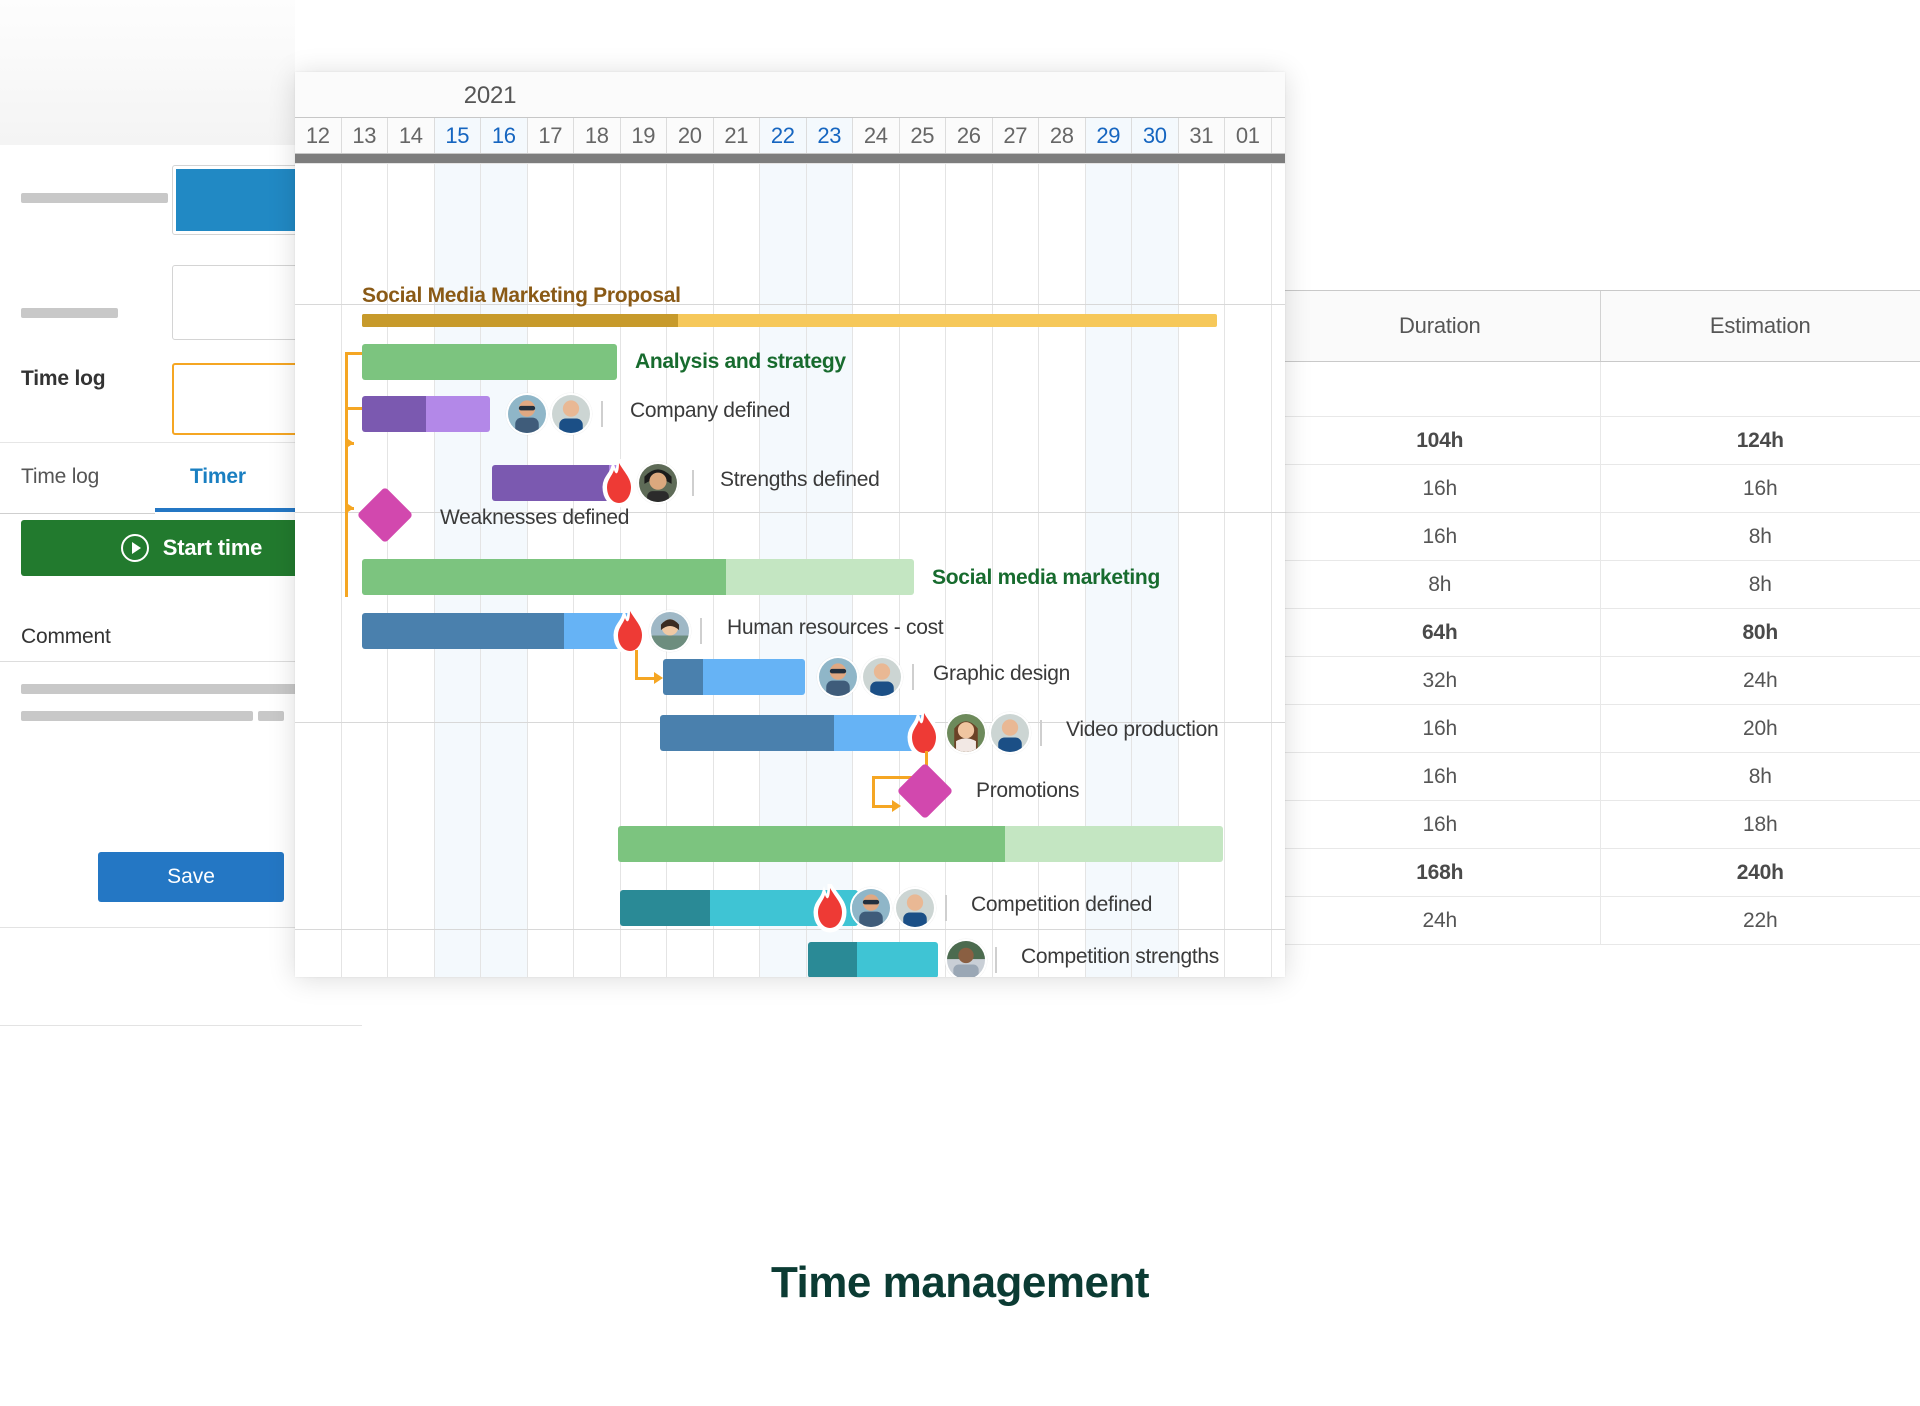  I want to click on gantt-day-cell: 12, so click(318, 135).